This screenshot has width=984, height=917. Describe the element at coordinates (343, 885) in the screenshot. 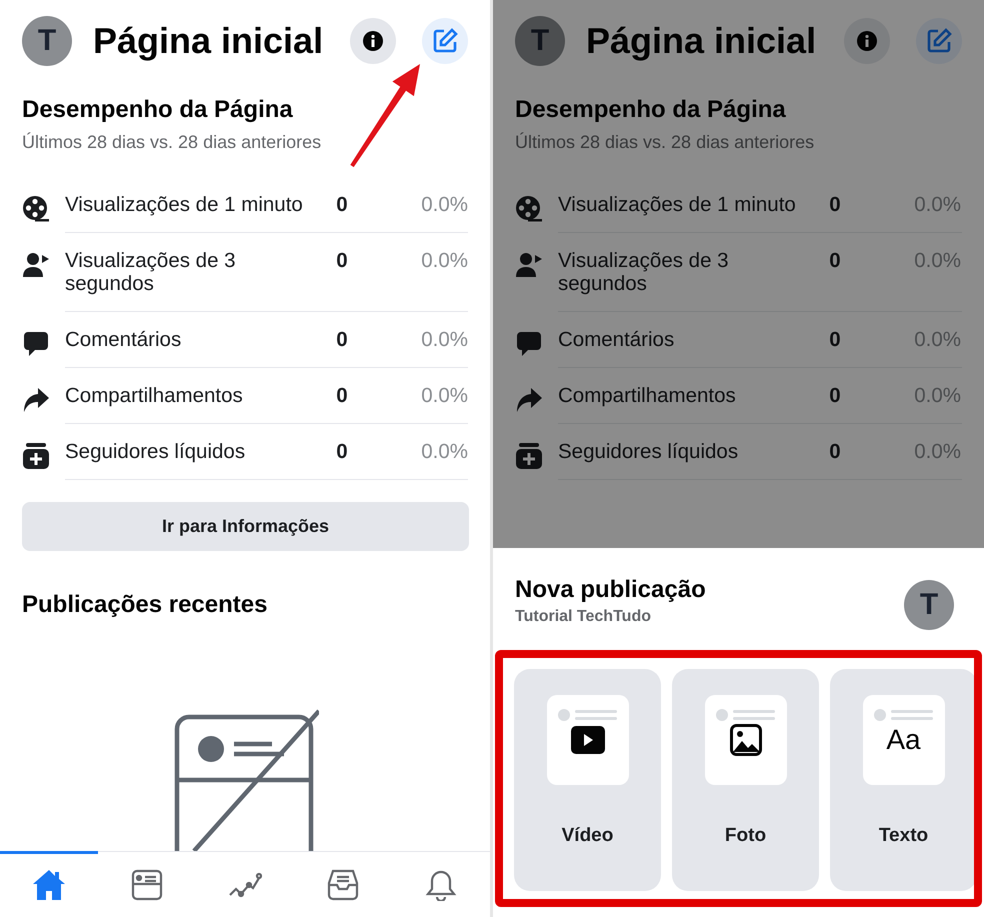

I see `inbox-tray-icon` at that location.